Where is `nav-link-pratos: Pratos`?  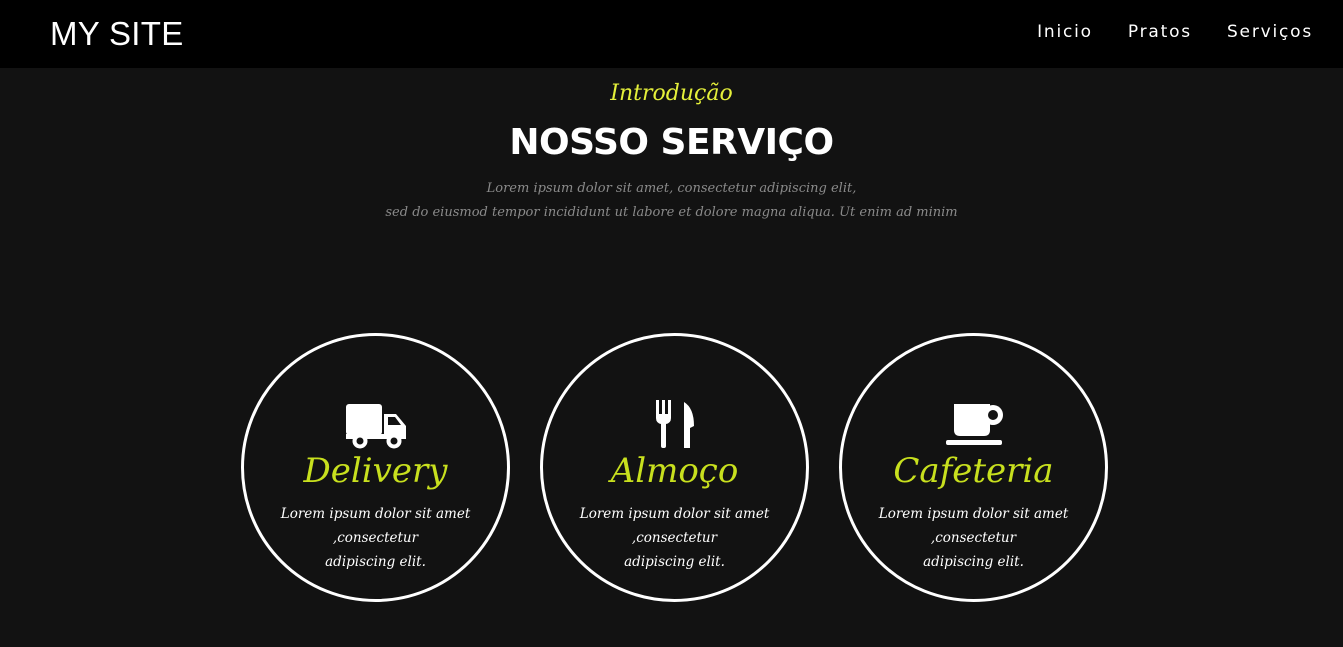 nav-link-pratos: Pratos is located at coordinates (1160, 32).